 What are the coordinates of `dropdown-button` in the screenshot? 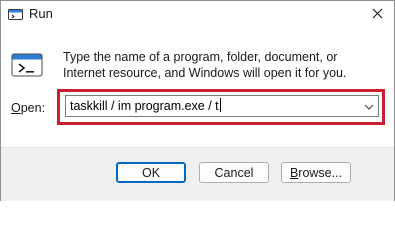 It's located at (369, 106).